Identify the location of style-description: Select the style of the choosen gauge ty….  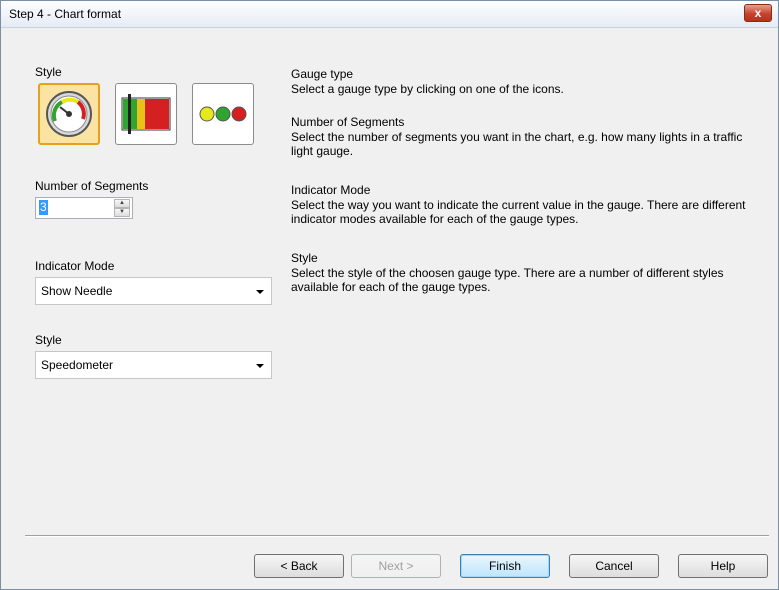
(507, 280).